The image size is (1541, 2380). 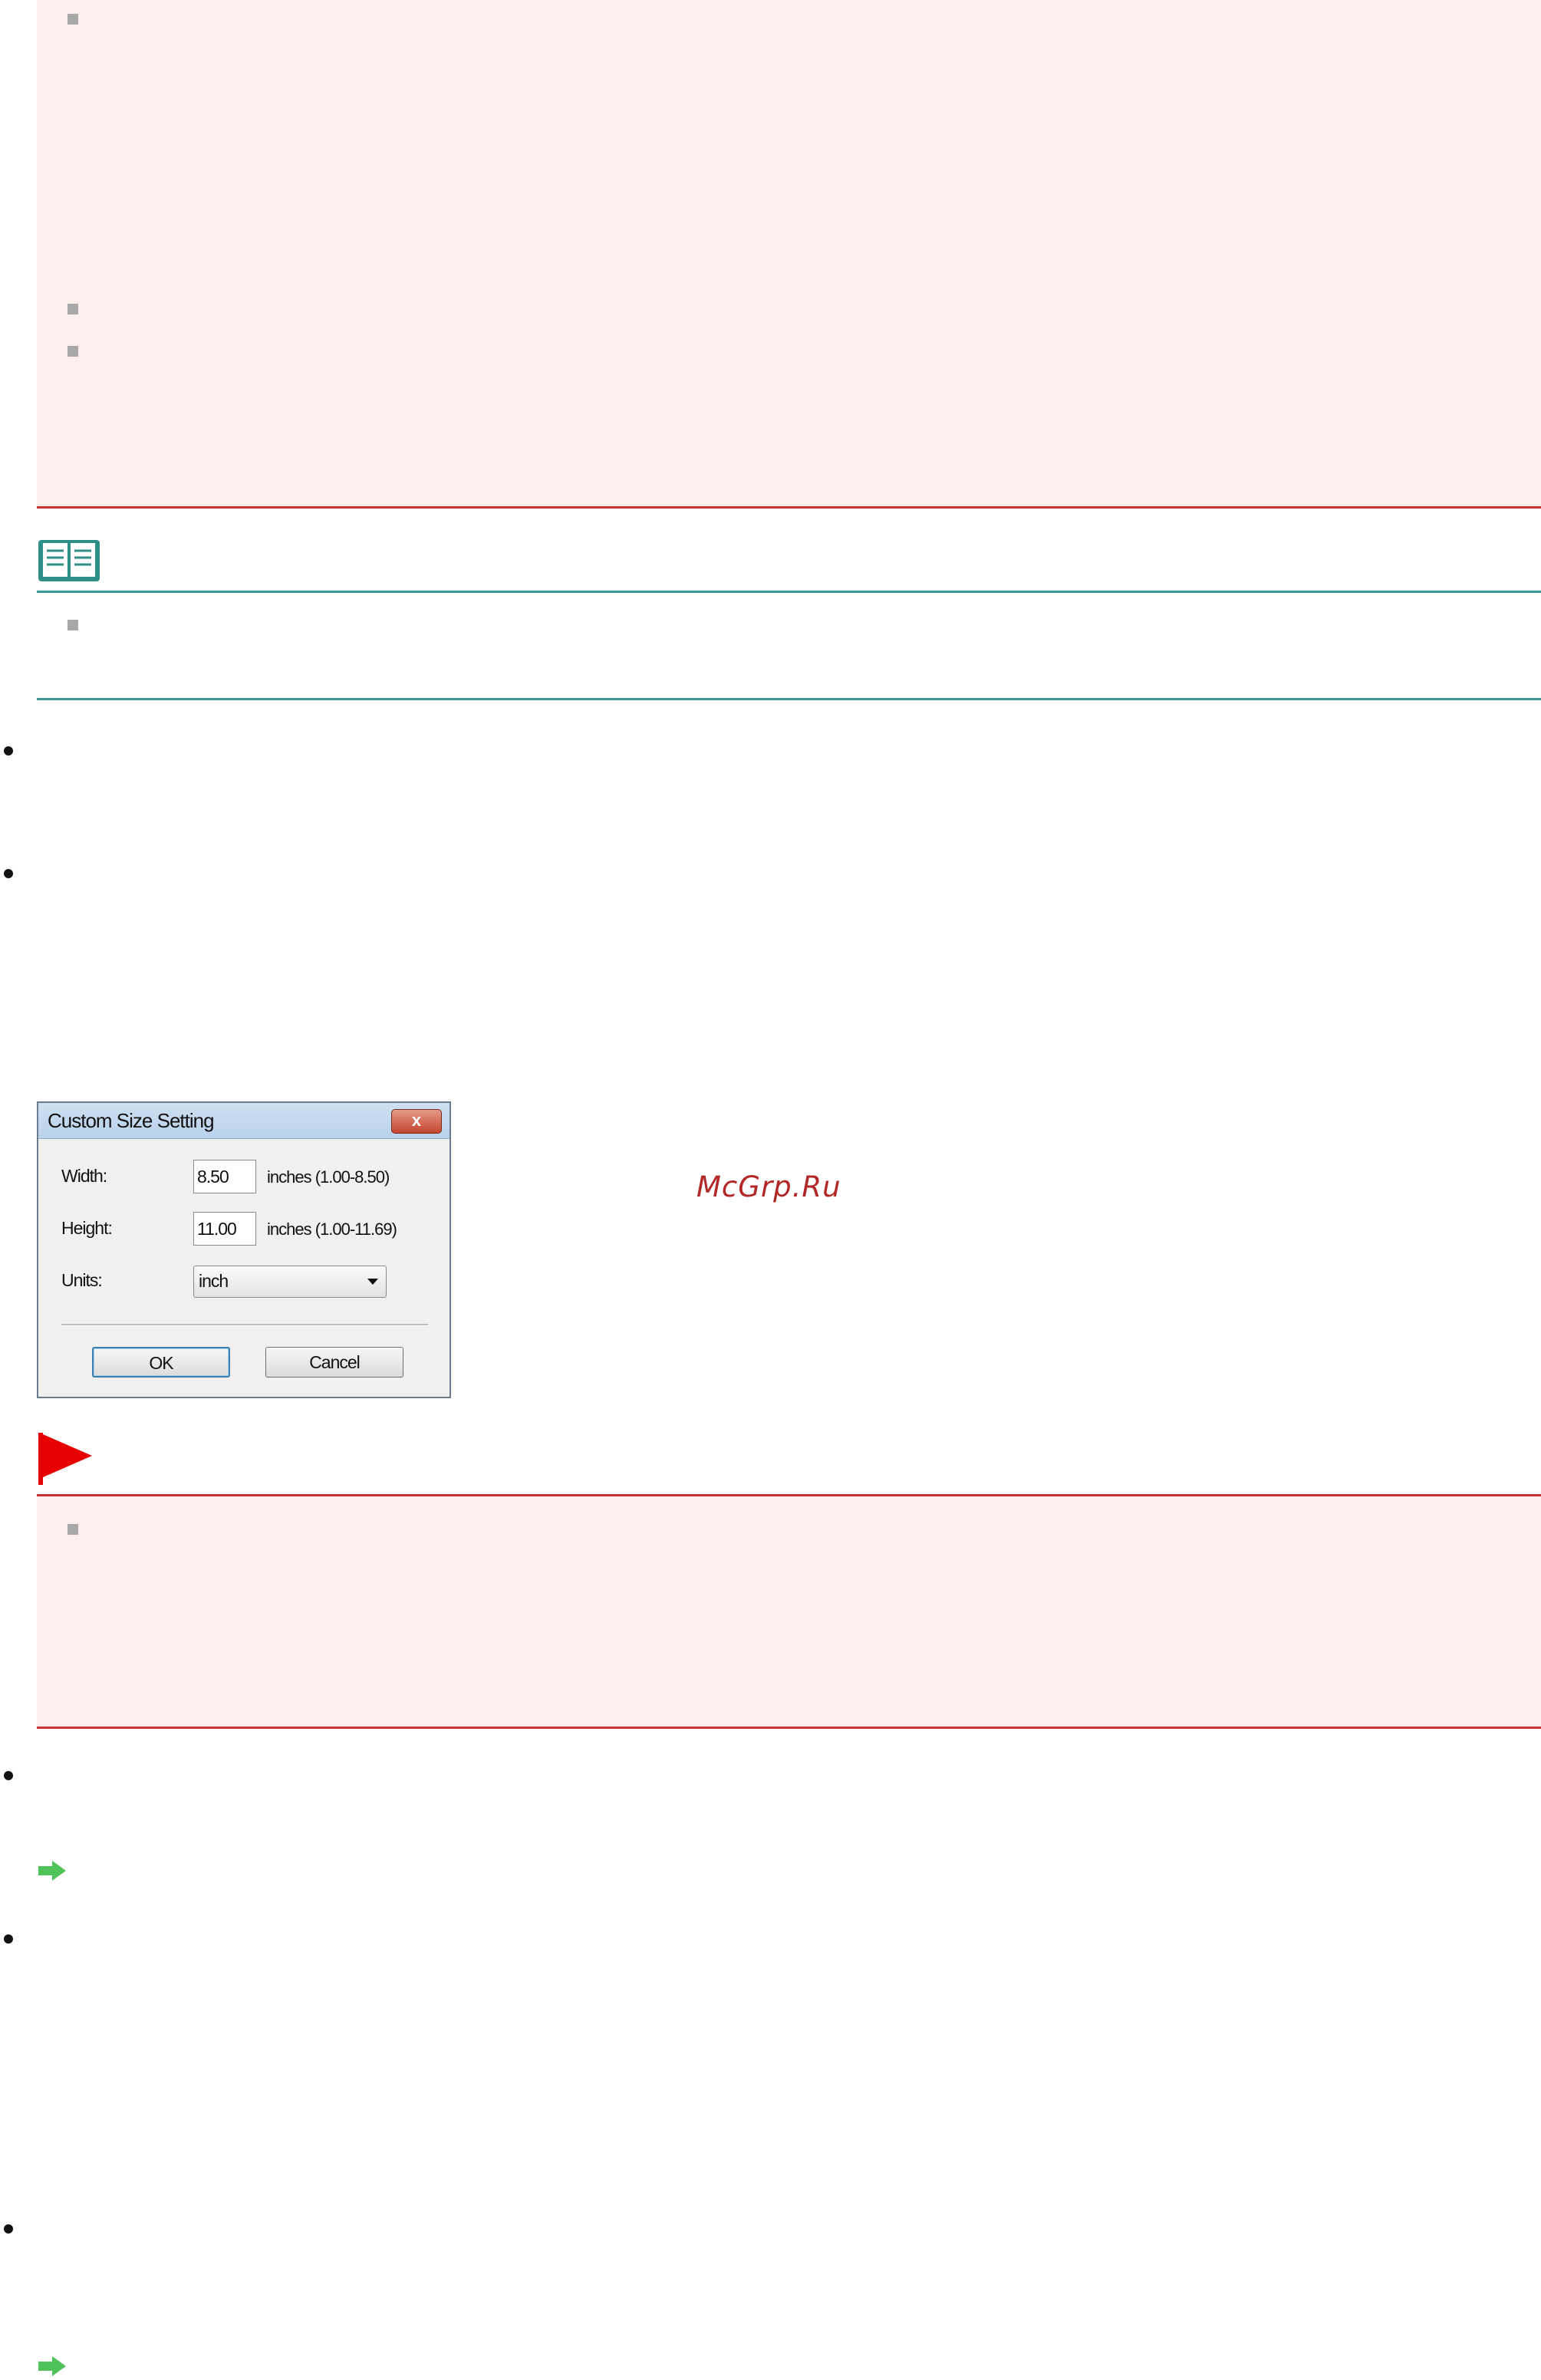 What do you see at coordinates (328, 1177) in the screenshot?
I see `width-range: inches (1.00-8.50)` at bounding box center [328, 1177].